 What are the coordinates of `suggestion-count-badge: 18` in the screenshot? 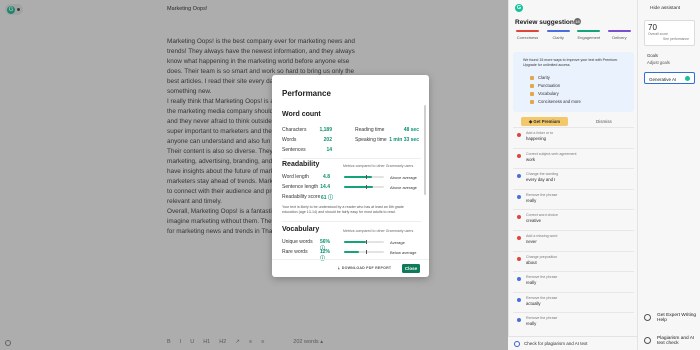 It's located at (577, 21).